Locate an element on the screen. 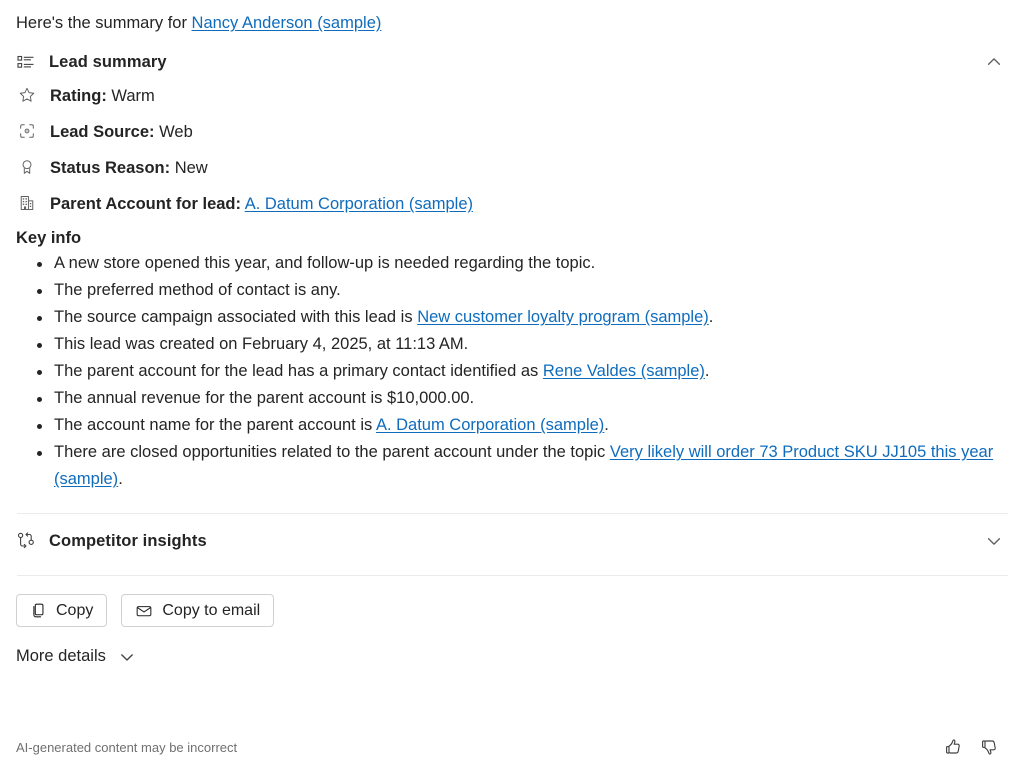  branch-icon is located at coordinates (28, 541).